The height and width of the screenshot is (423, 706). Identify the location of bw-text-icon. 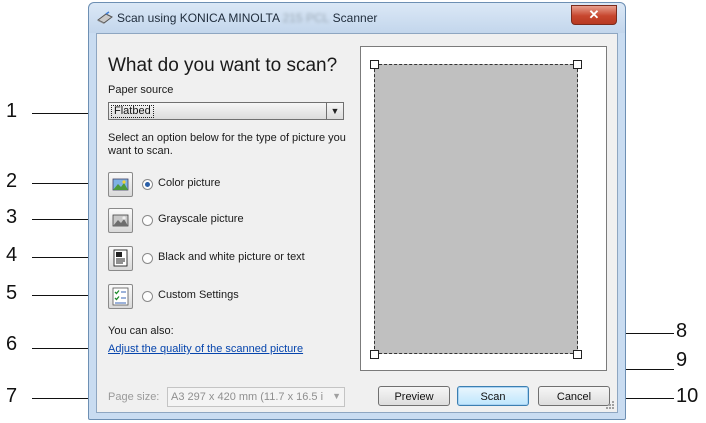
(120, 258).